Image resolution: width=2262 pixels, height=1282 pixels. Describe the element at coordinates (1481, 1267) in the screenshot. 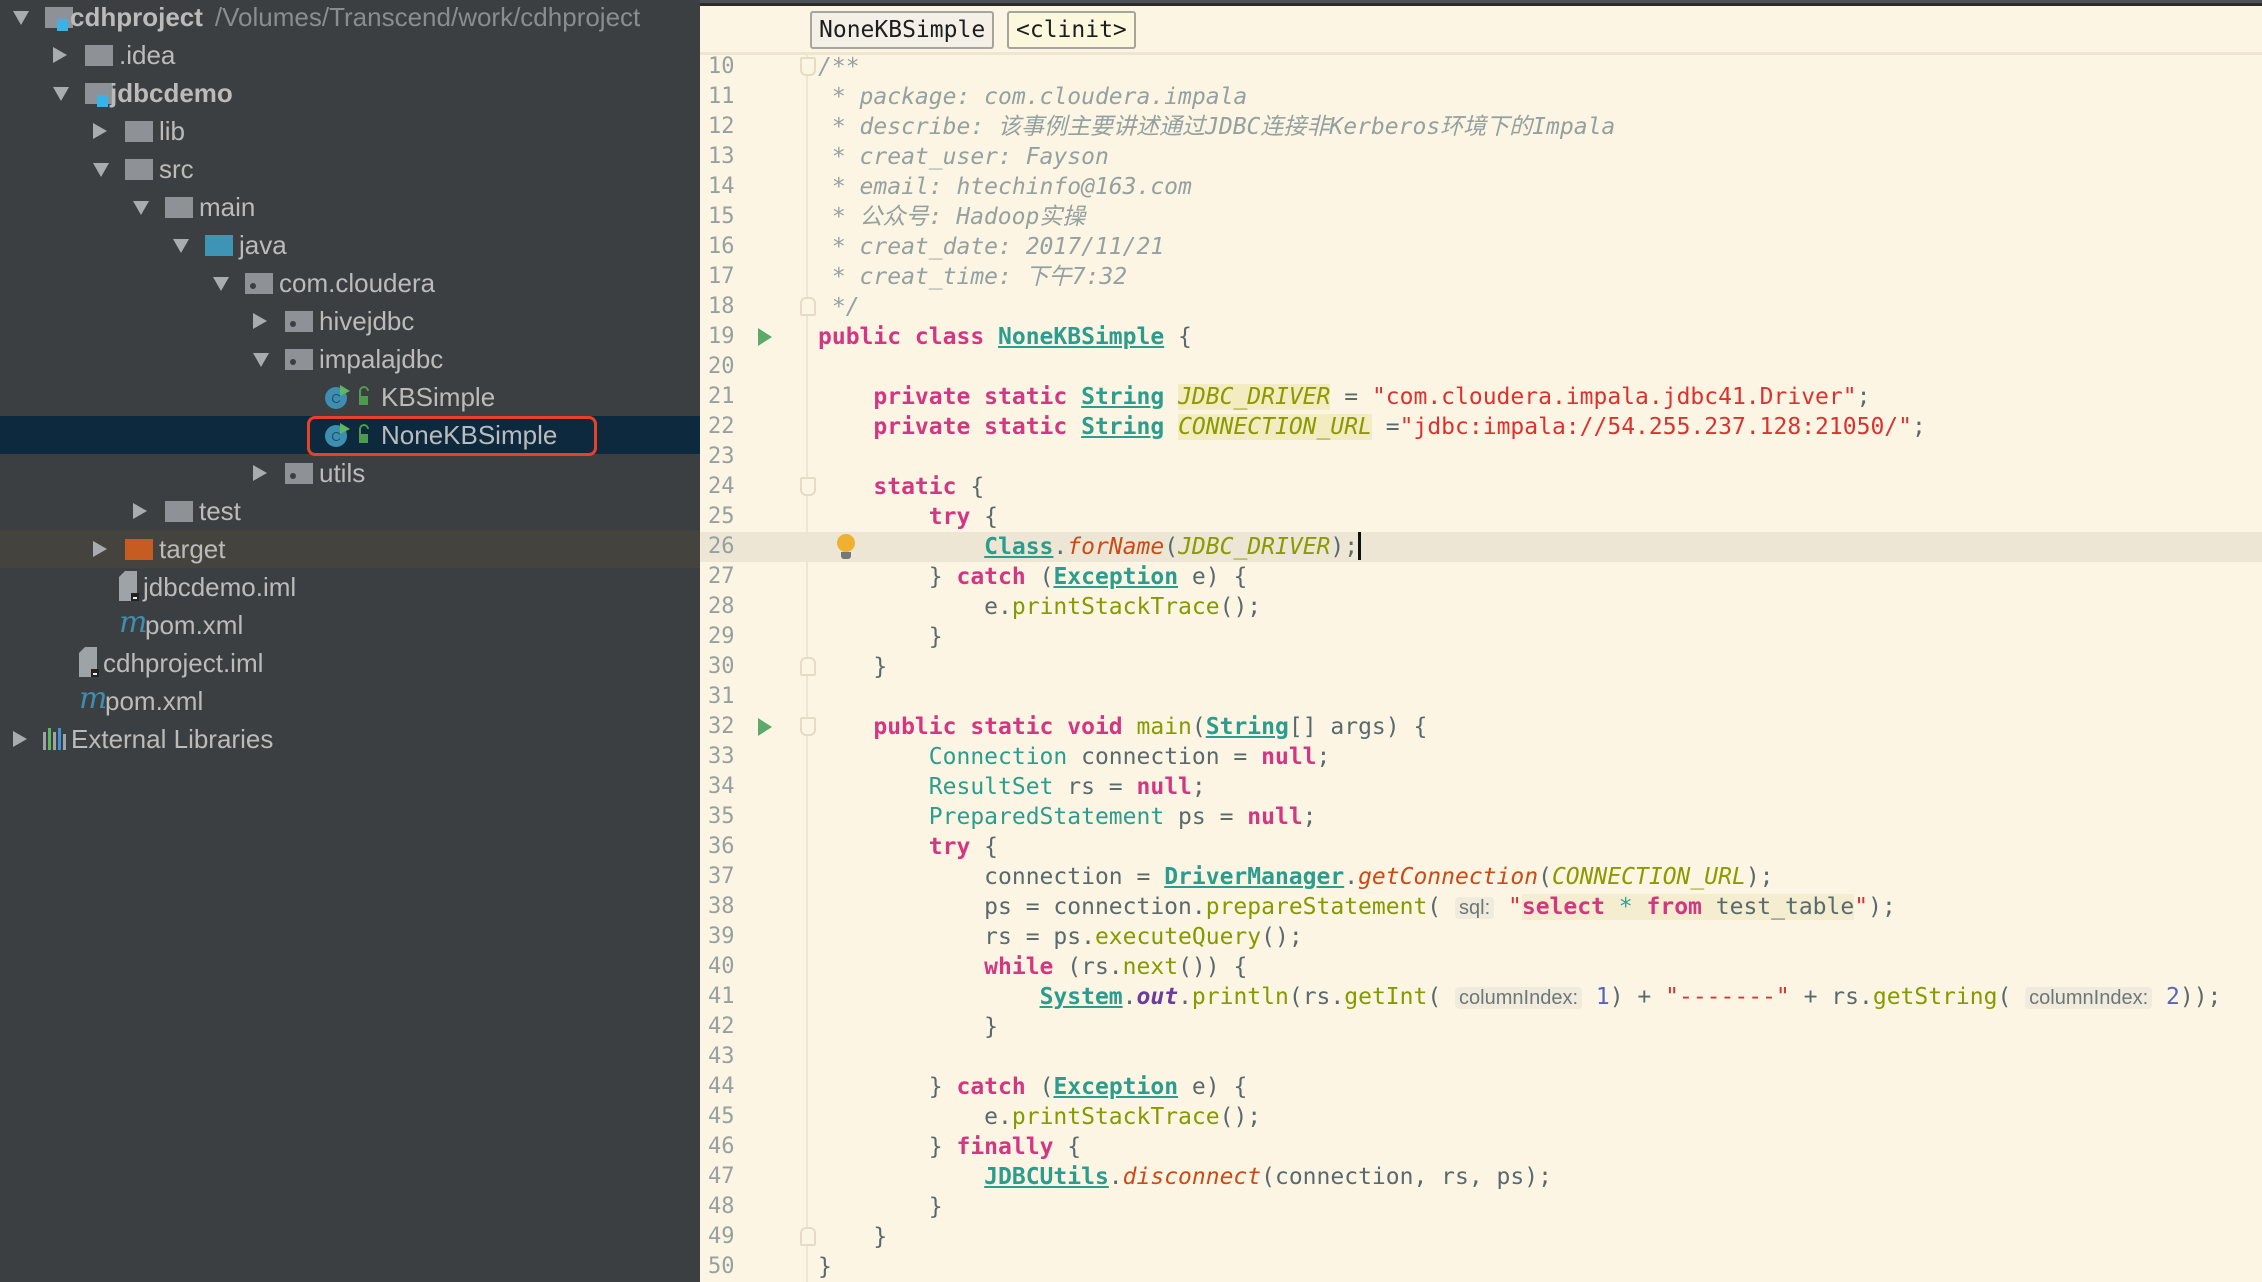

I see `code-line: 50}` at that location.